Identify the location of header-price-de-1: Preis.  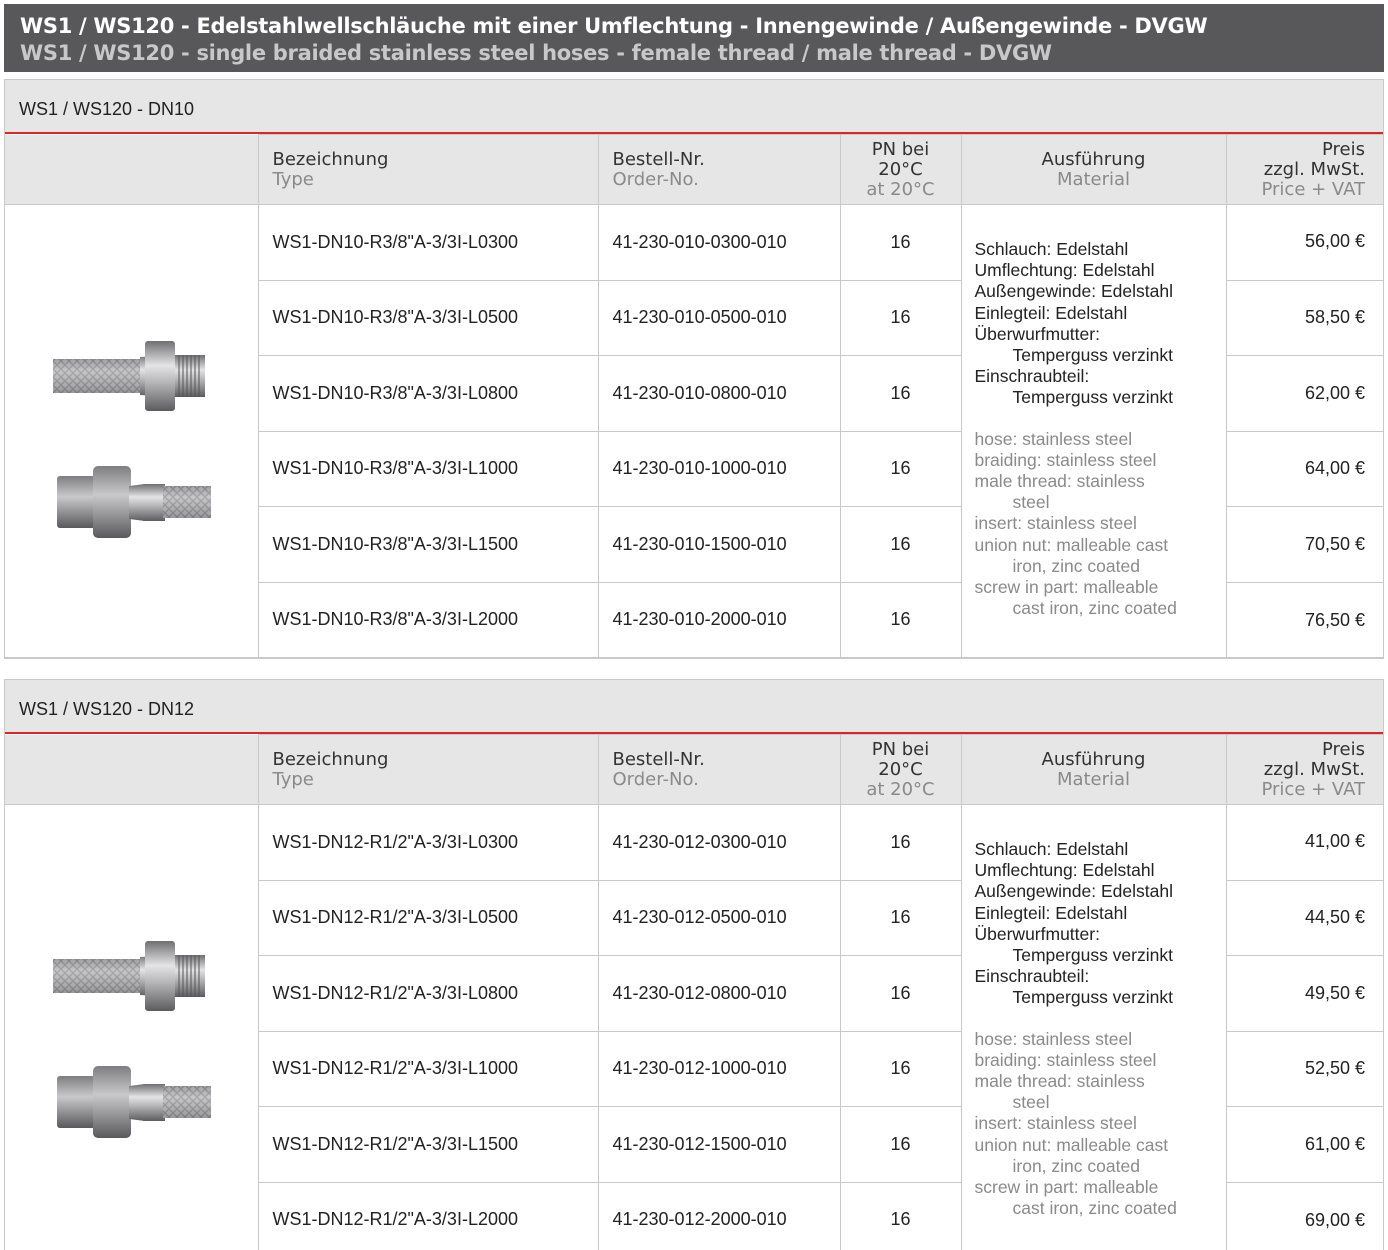
(1343, 749).